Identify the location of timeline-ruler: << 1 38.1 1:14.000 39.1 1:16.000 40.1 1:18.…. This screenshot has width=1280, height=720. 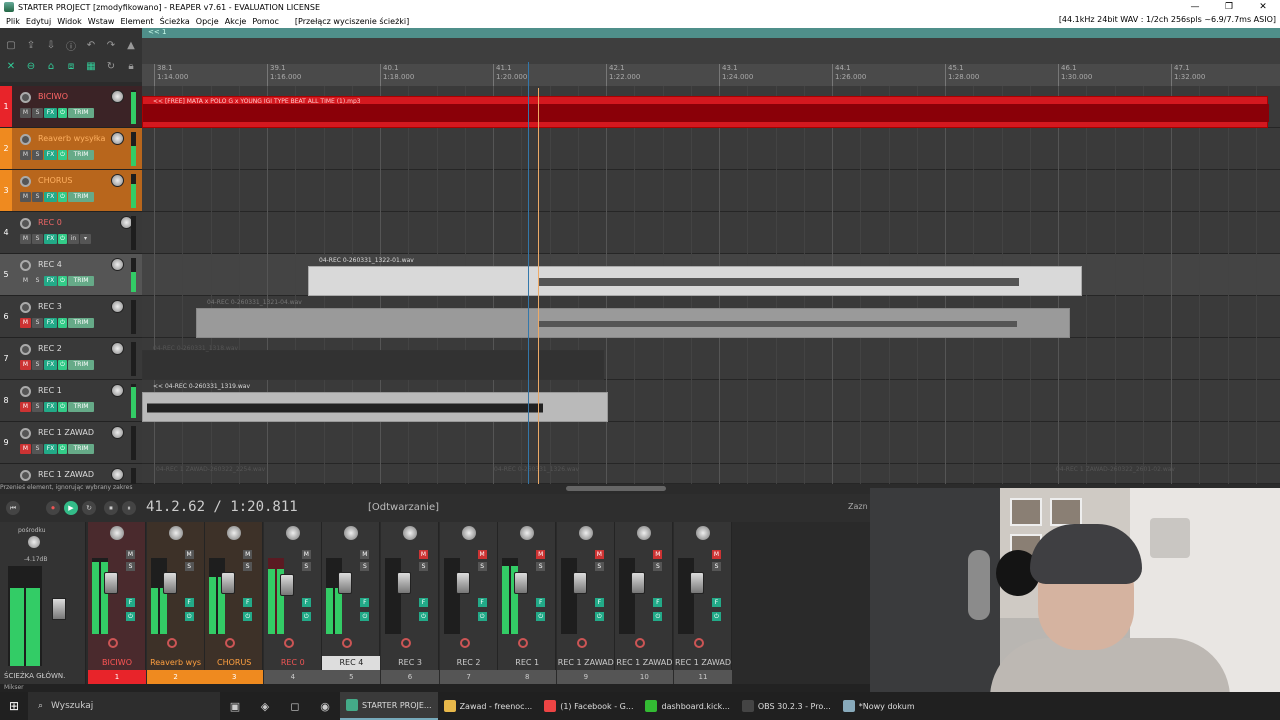
(711, 57).